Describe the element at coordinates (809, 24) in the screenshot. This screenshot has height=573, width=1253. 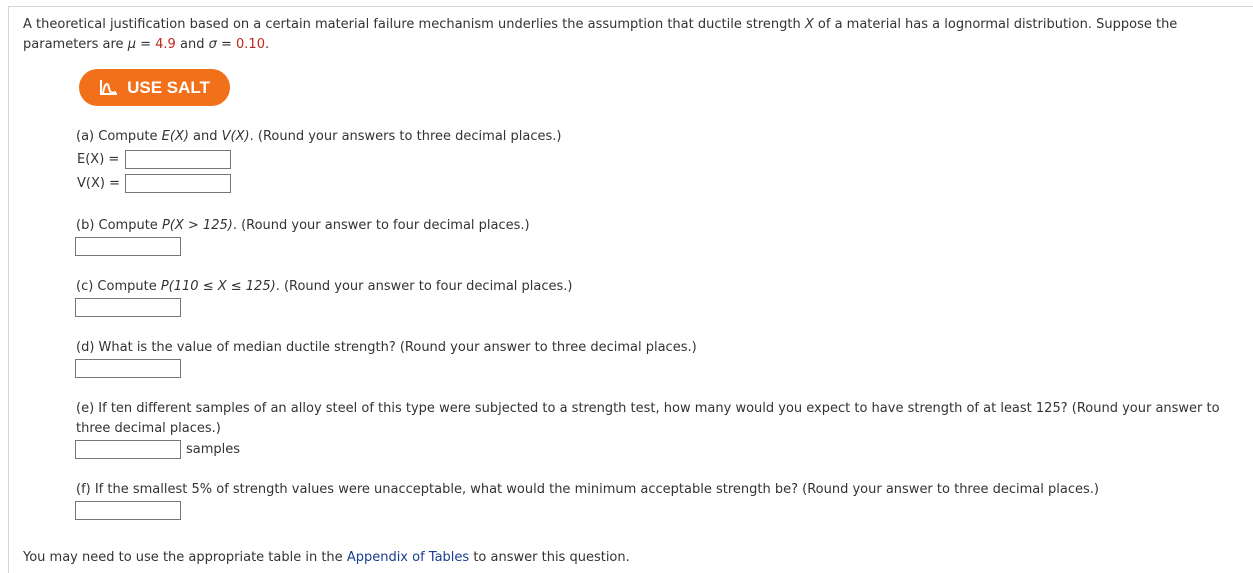
I see `variable-x: X` at that location.